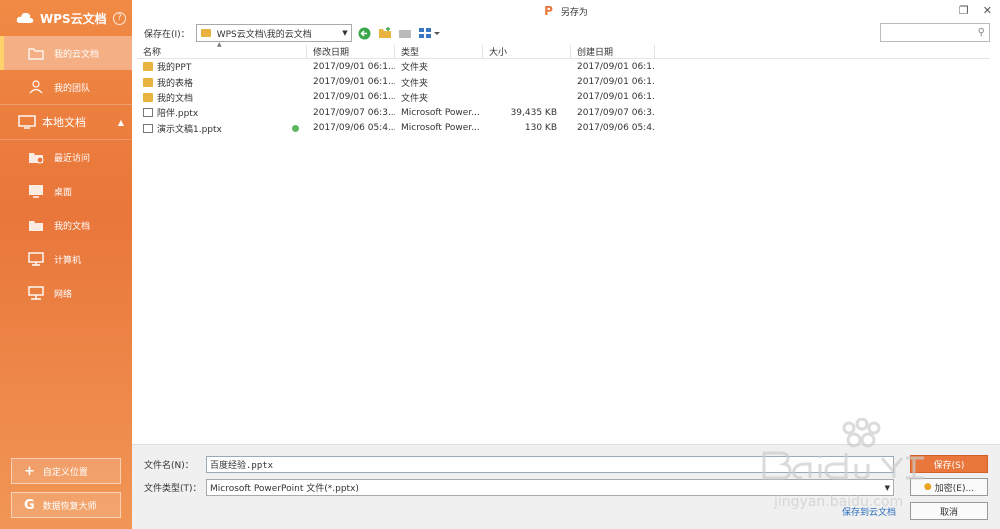  I want to click on recent-folder-icon, so click(36, 158).